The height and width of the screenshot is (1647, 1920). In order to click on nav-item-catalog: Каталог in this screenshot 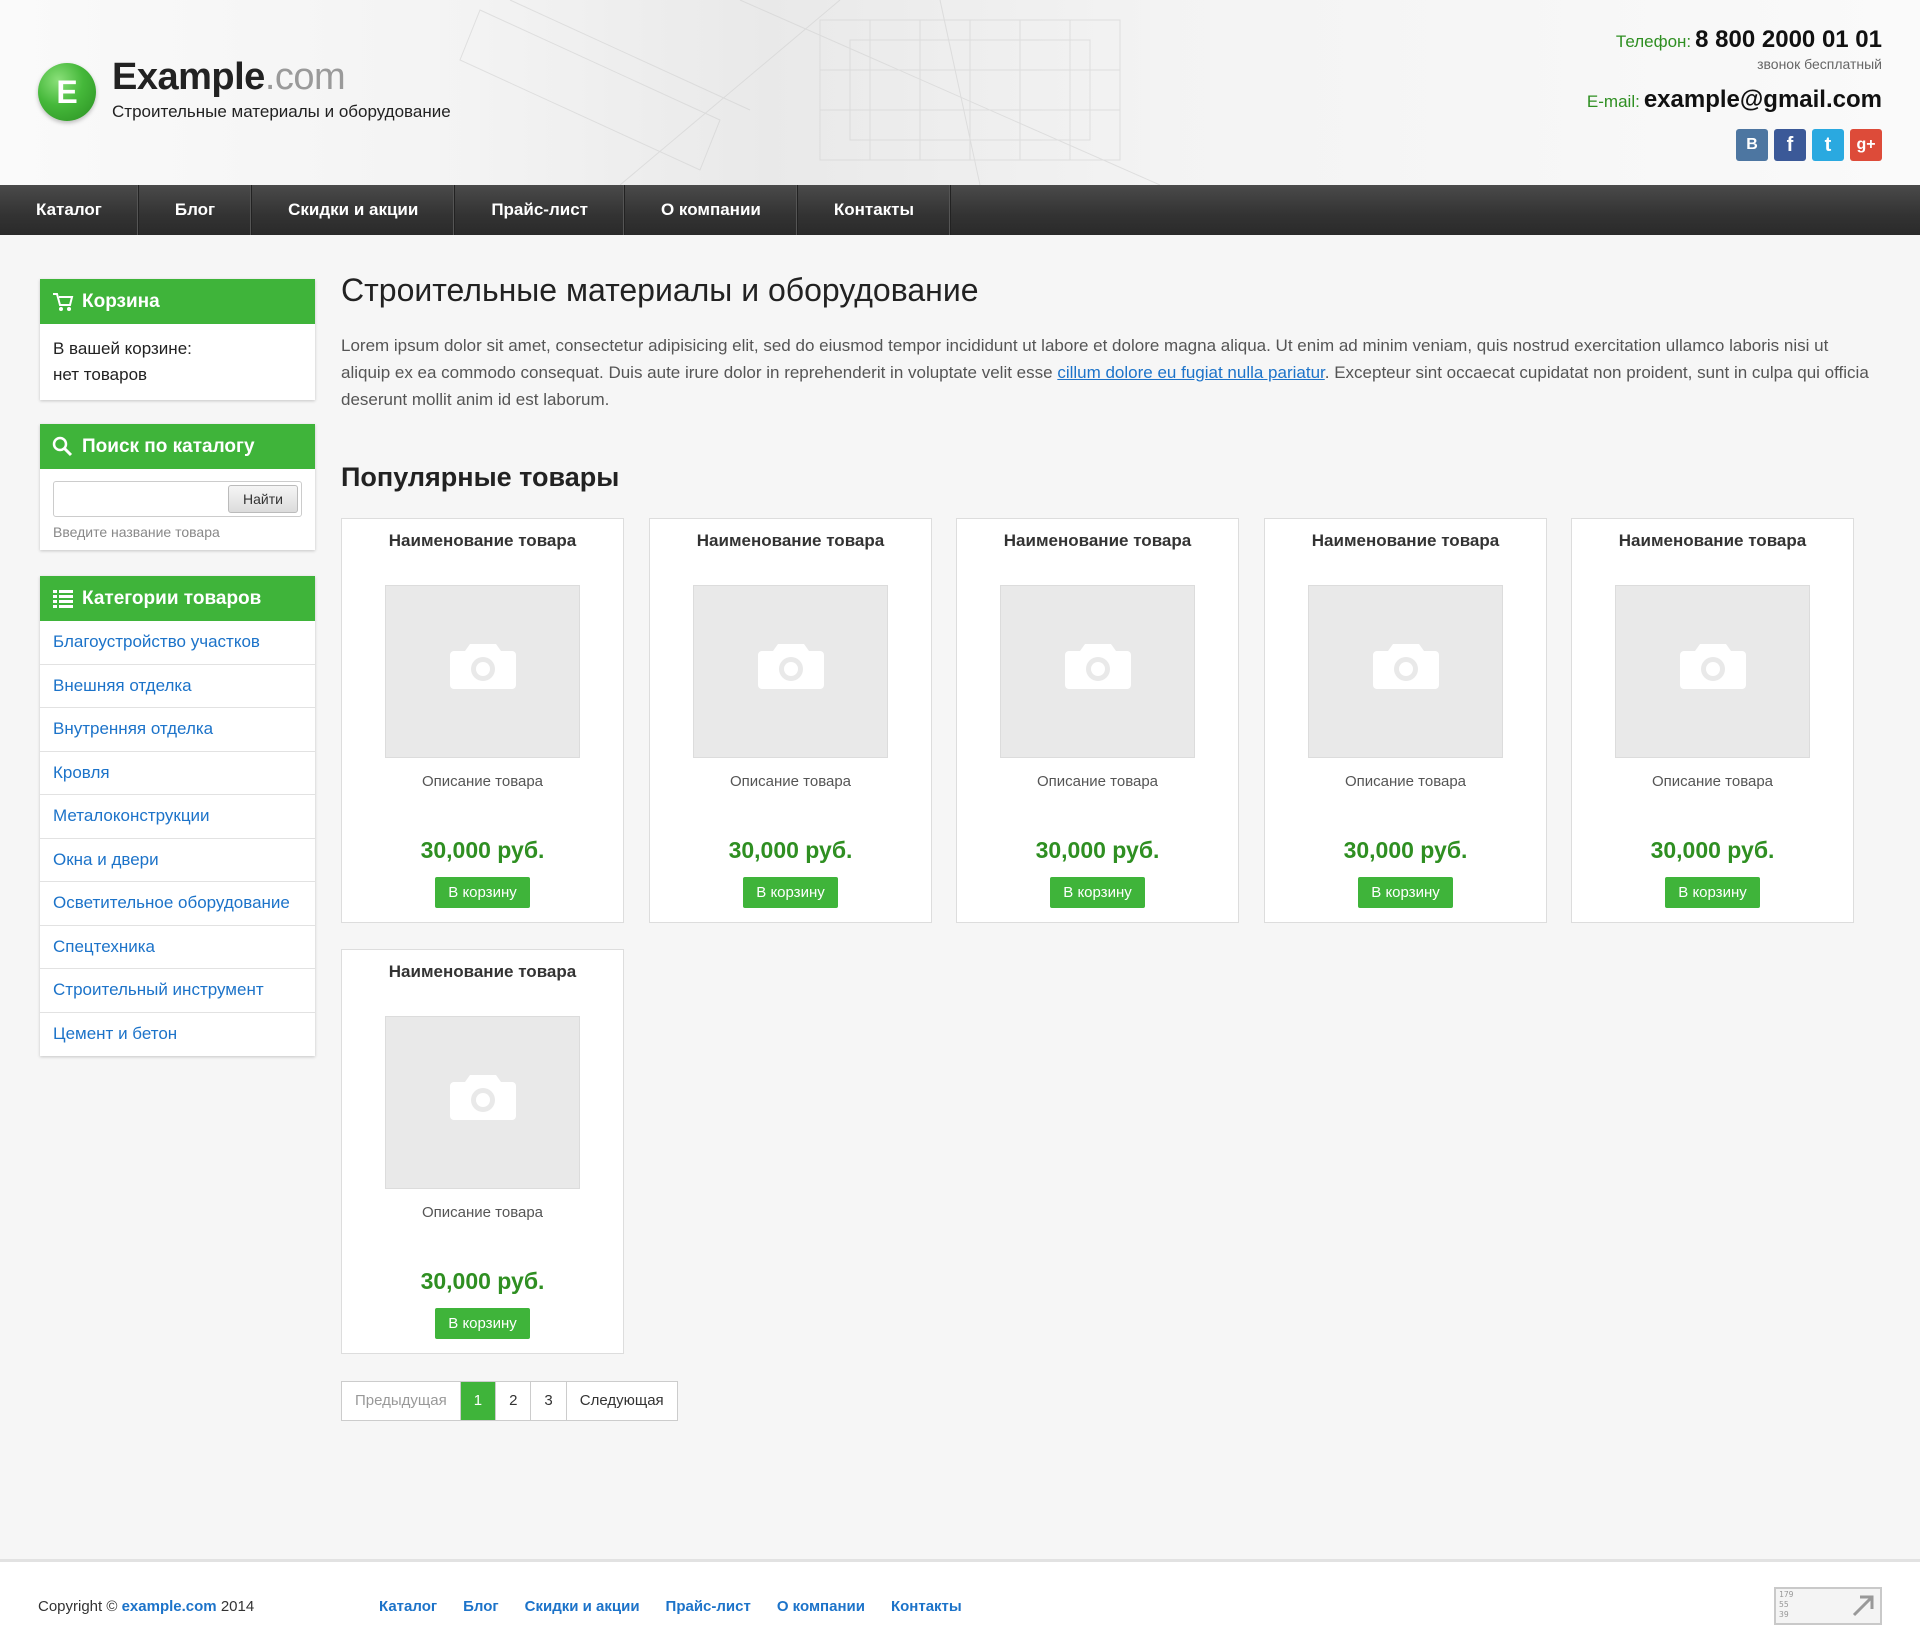, I will do `click(69, 210)`.